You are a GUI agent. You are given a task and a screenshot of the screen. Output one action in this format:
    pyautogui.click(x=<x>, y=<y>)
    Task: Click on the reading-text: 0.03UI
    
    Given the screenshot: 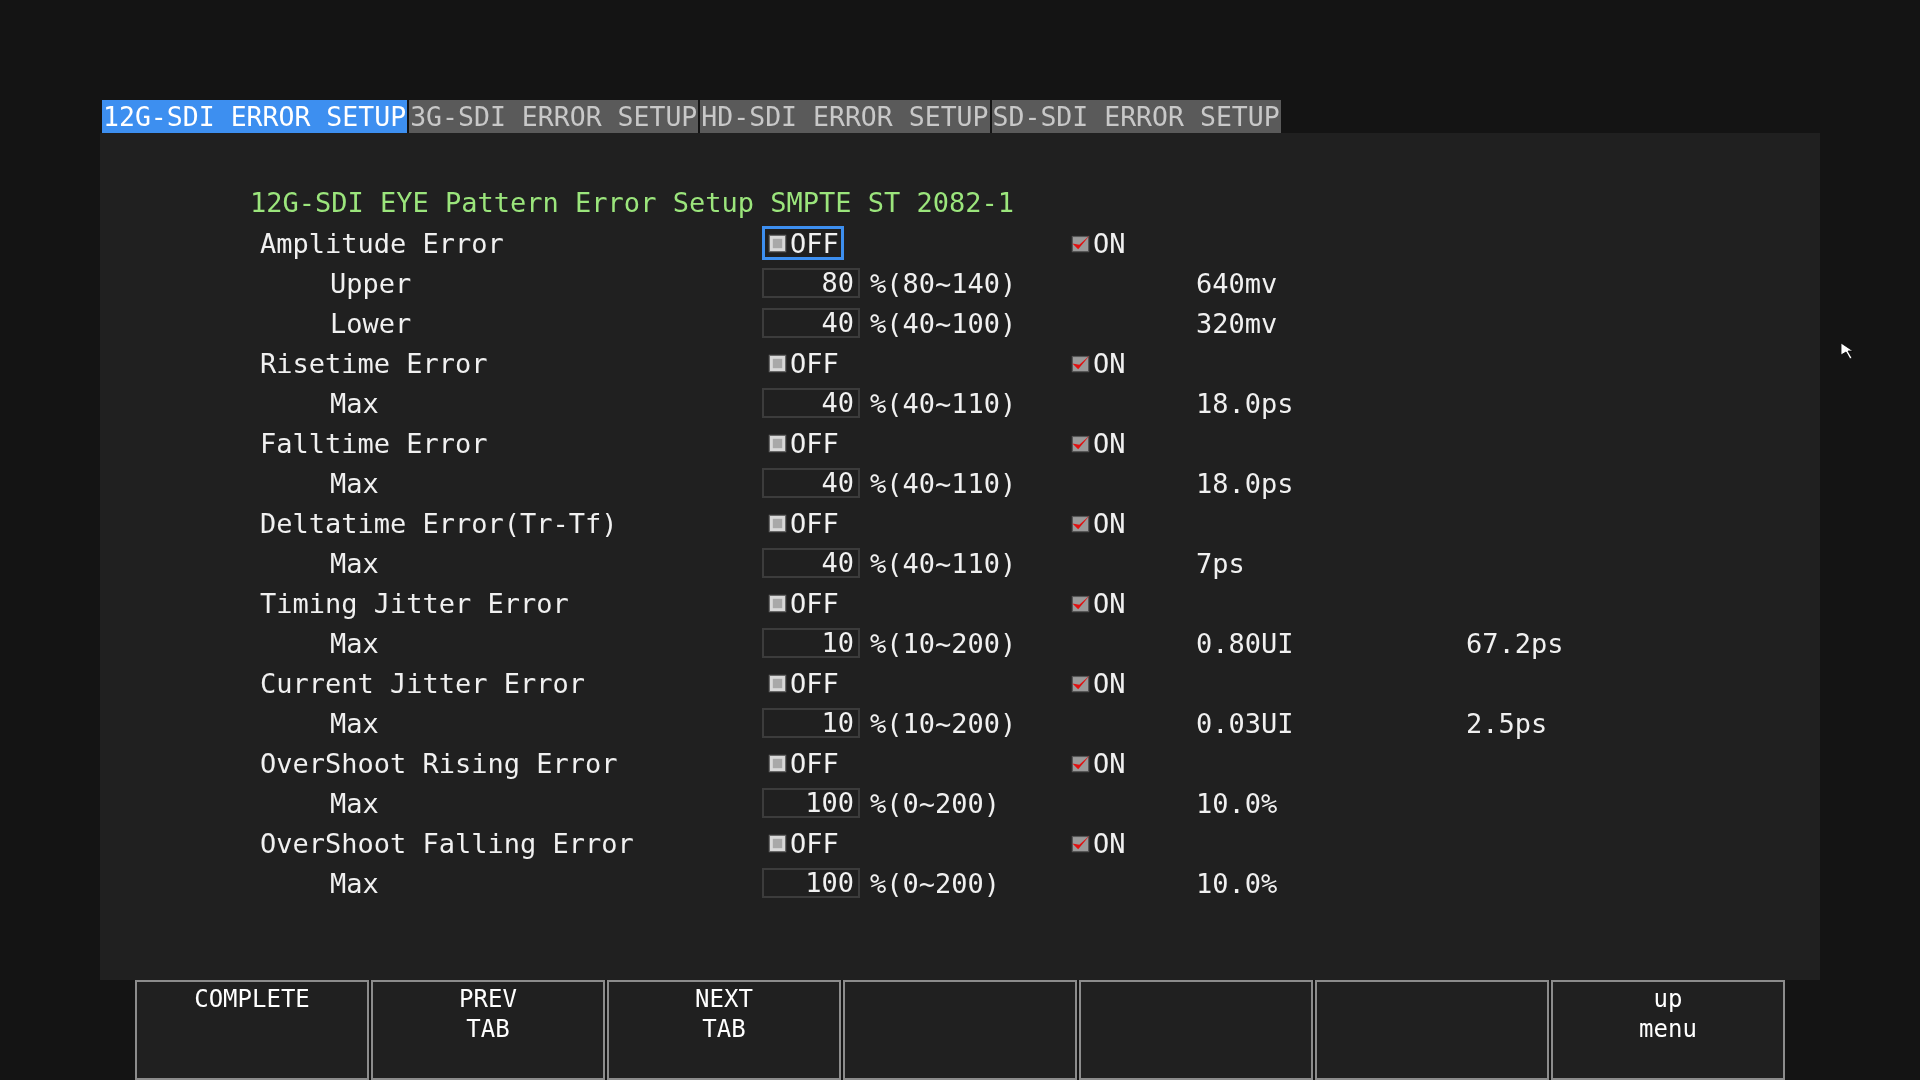 What is the action you would take?
    pyautogui.click(x=1245, y=723)
    